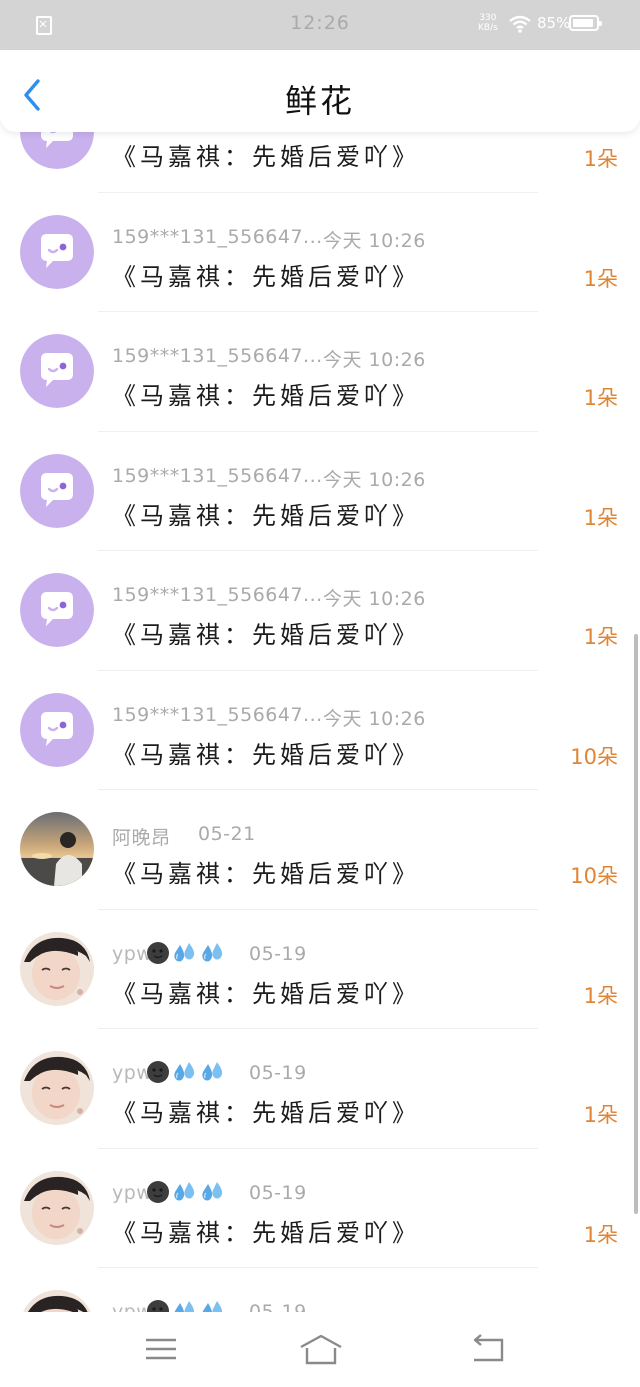  I want to click on list-item: 阿晚昂 05-21 《马嘉祺：先婚后爱吖》 10朵, so click(320, 850).